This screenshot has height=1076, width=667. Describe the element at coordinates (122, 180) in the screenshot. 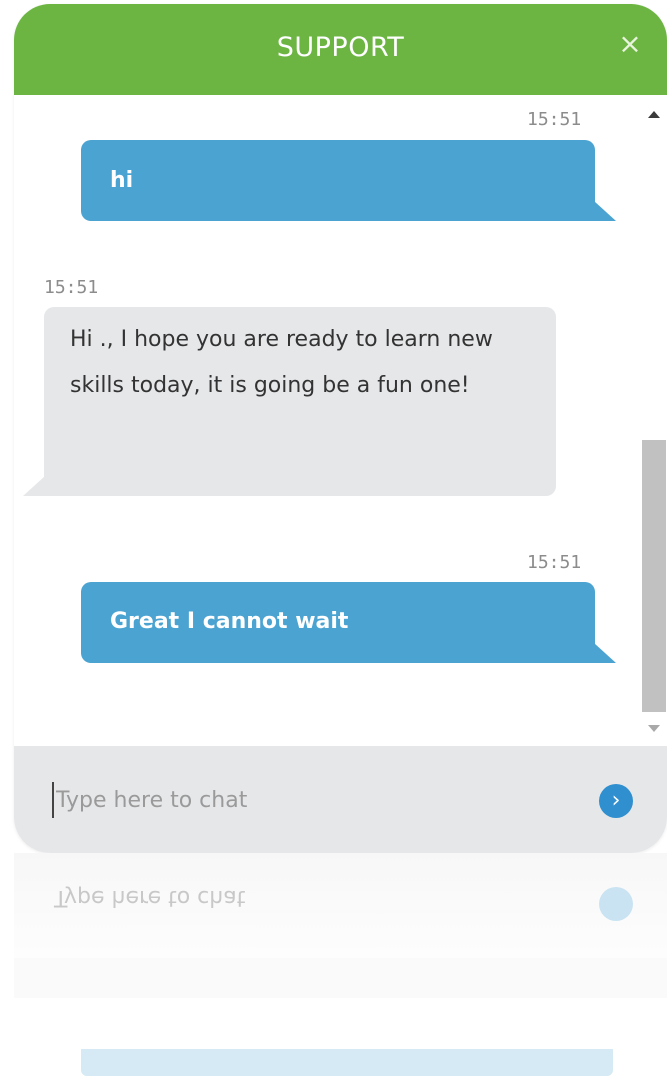

I see `message-text: hi` at that location.